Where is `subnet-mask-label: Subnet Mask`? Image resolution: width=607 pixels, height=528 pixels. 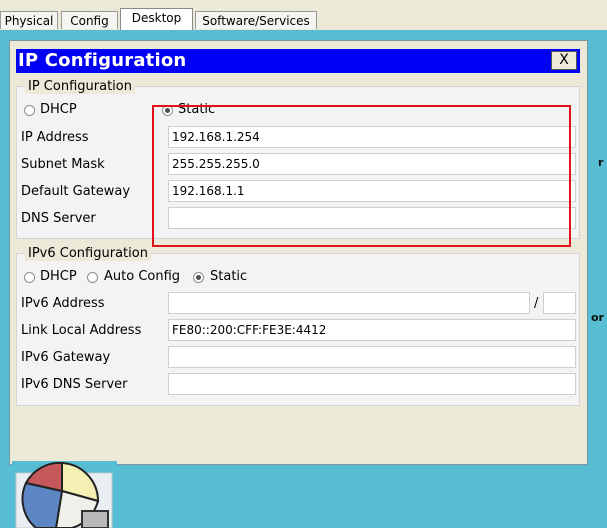
subnet-mask-label: Subnet Mask is located at coordinates (63, 164).